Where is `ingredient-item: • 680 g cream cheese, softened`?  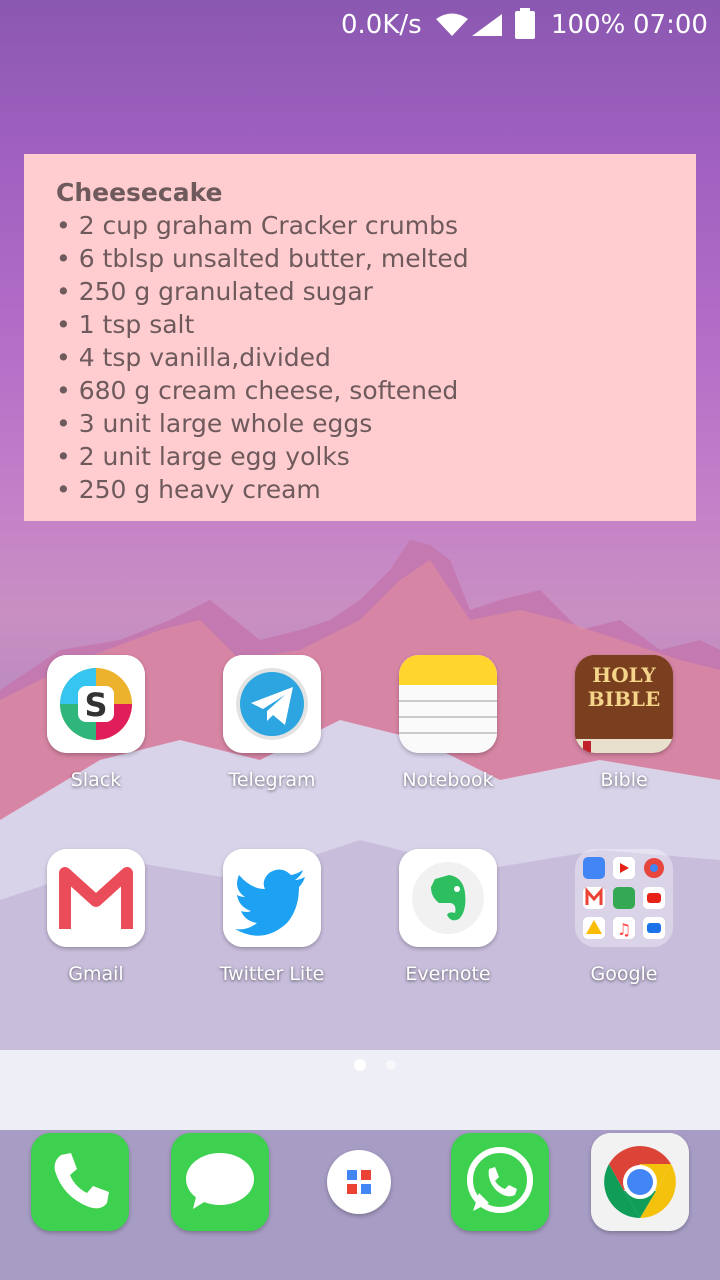
ingredient-item: • 680 g cream cheese, softened is located at coordinates (257, 390).